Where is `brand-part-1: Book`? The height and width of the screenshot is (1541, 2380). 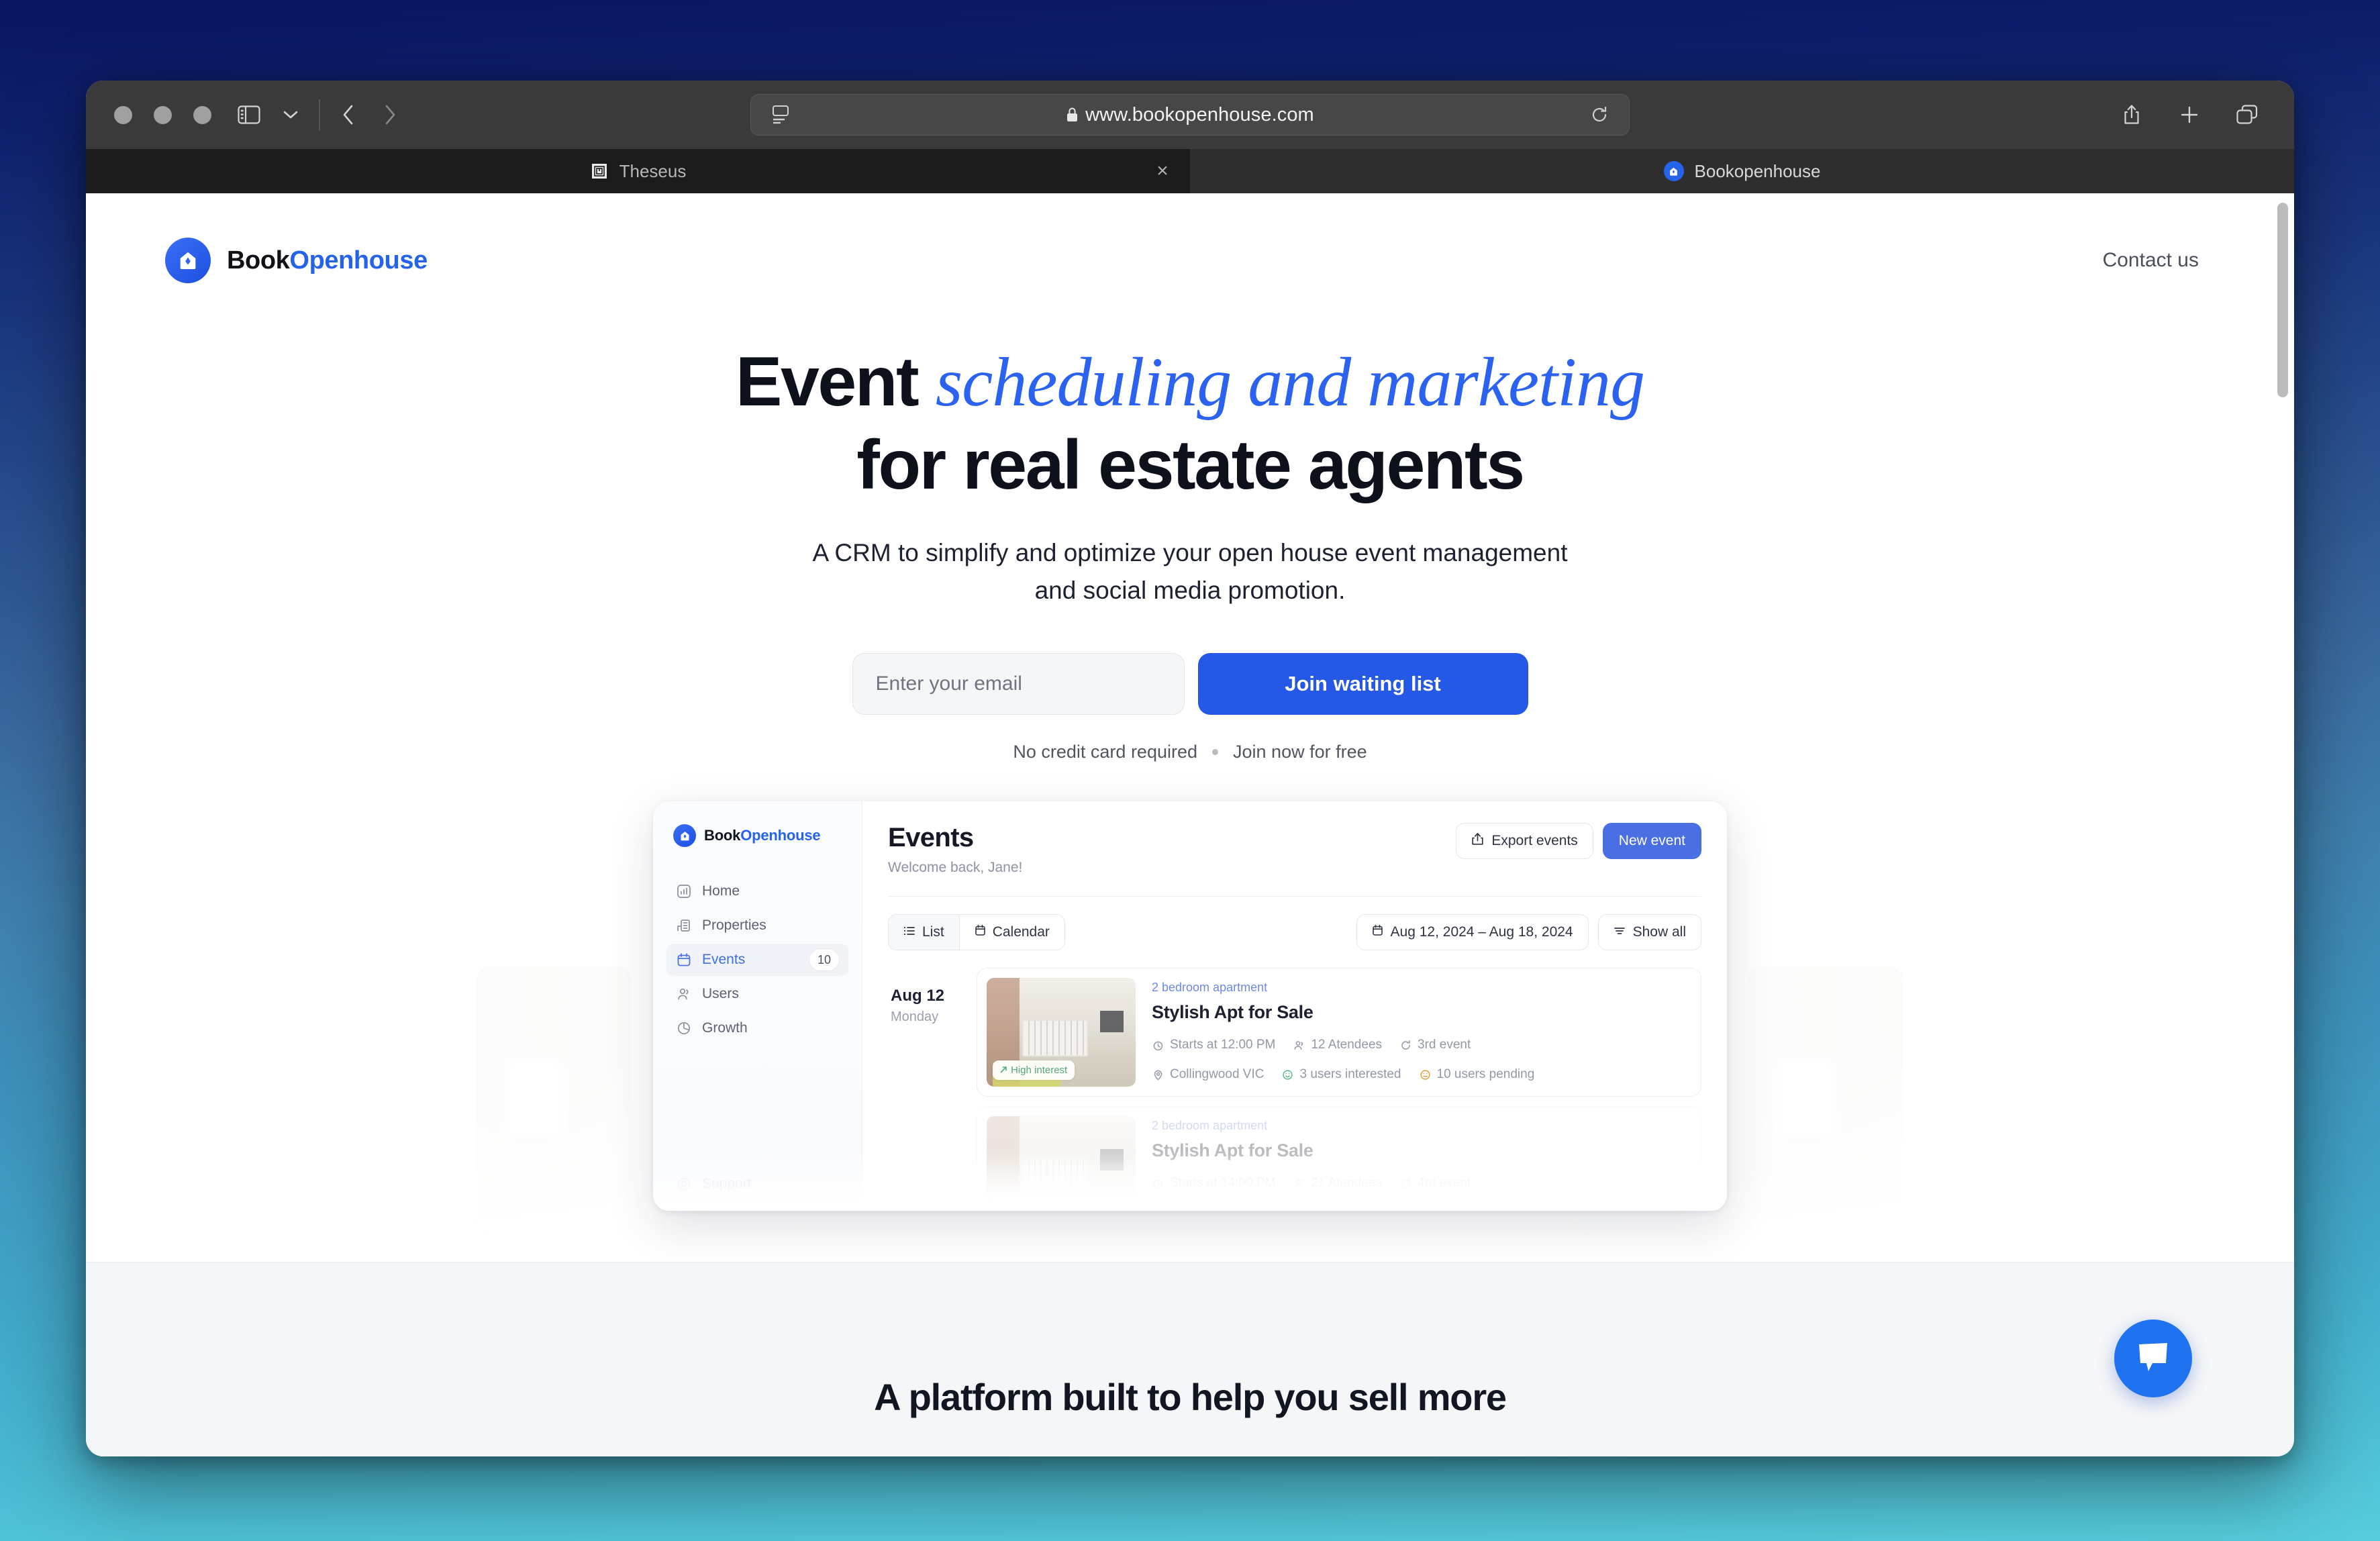 brand-part-1: Book is located at coordinates (258, 260).